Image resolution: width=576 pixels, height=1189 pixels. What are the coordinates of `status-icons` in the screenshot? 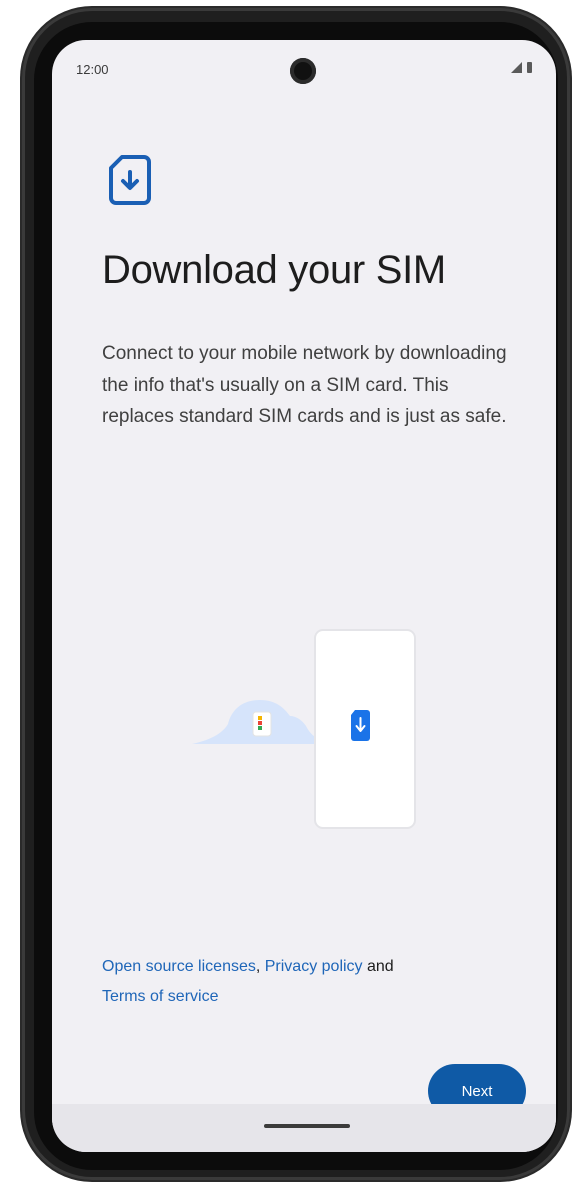 It's located at (521, 67).